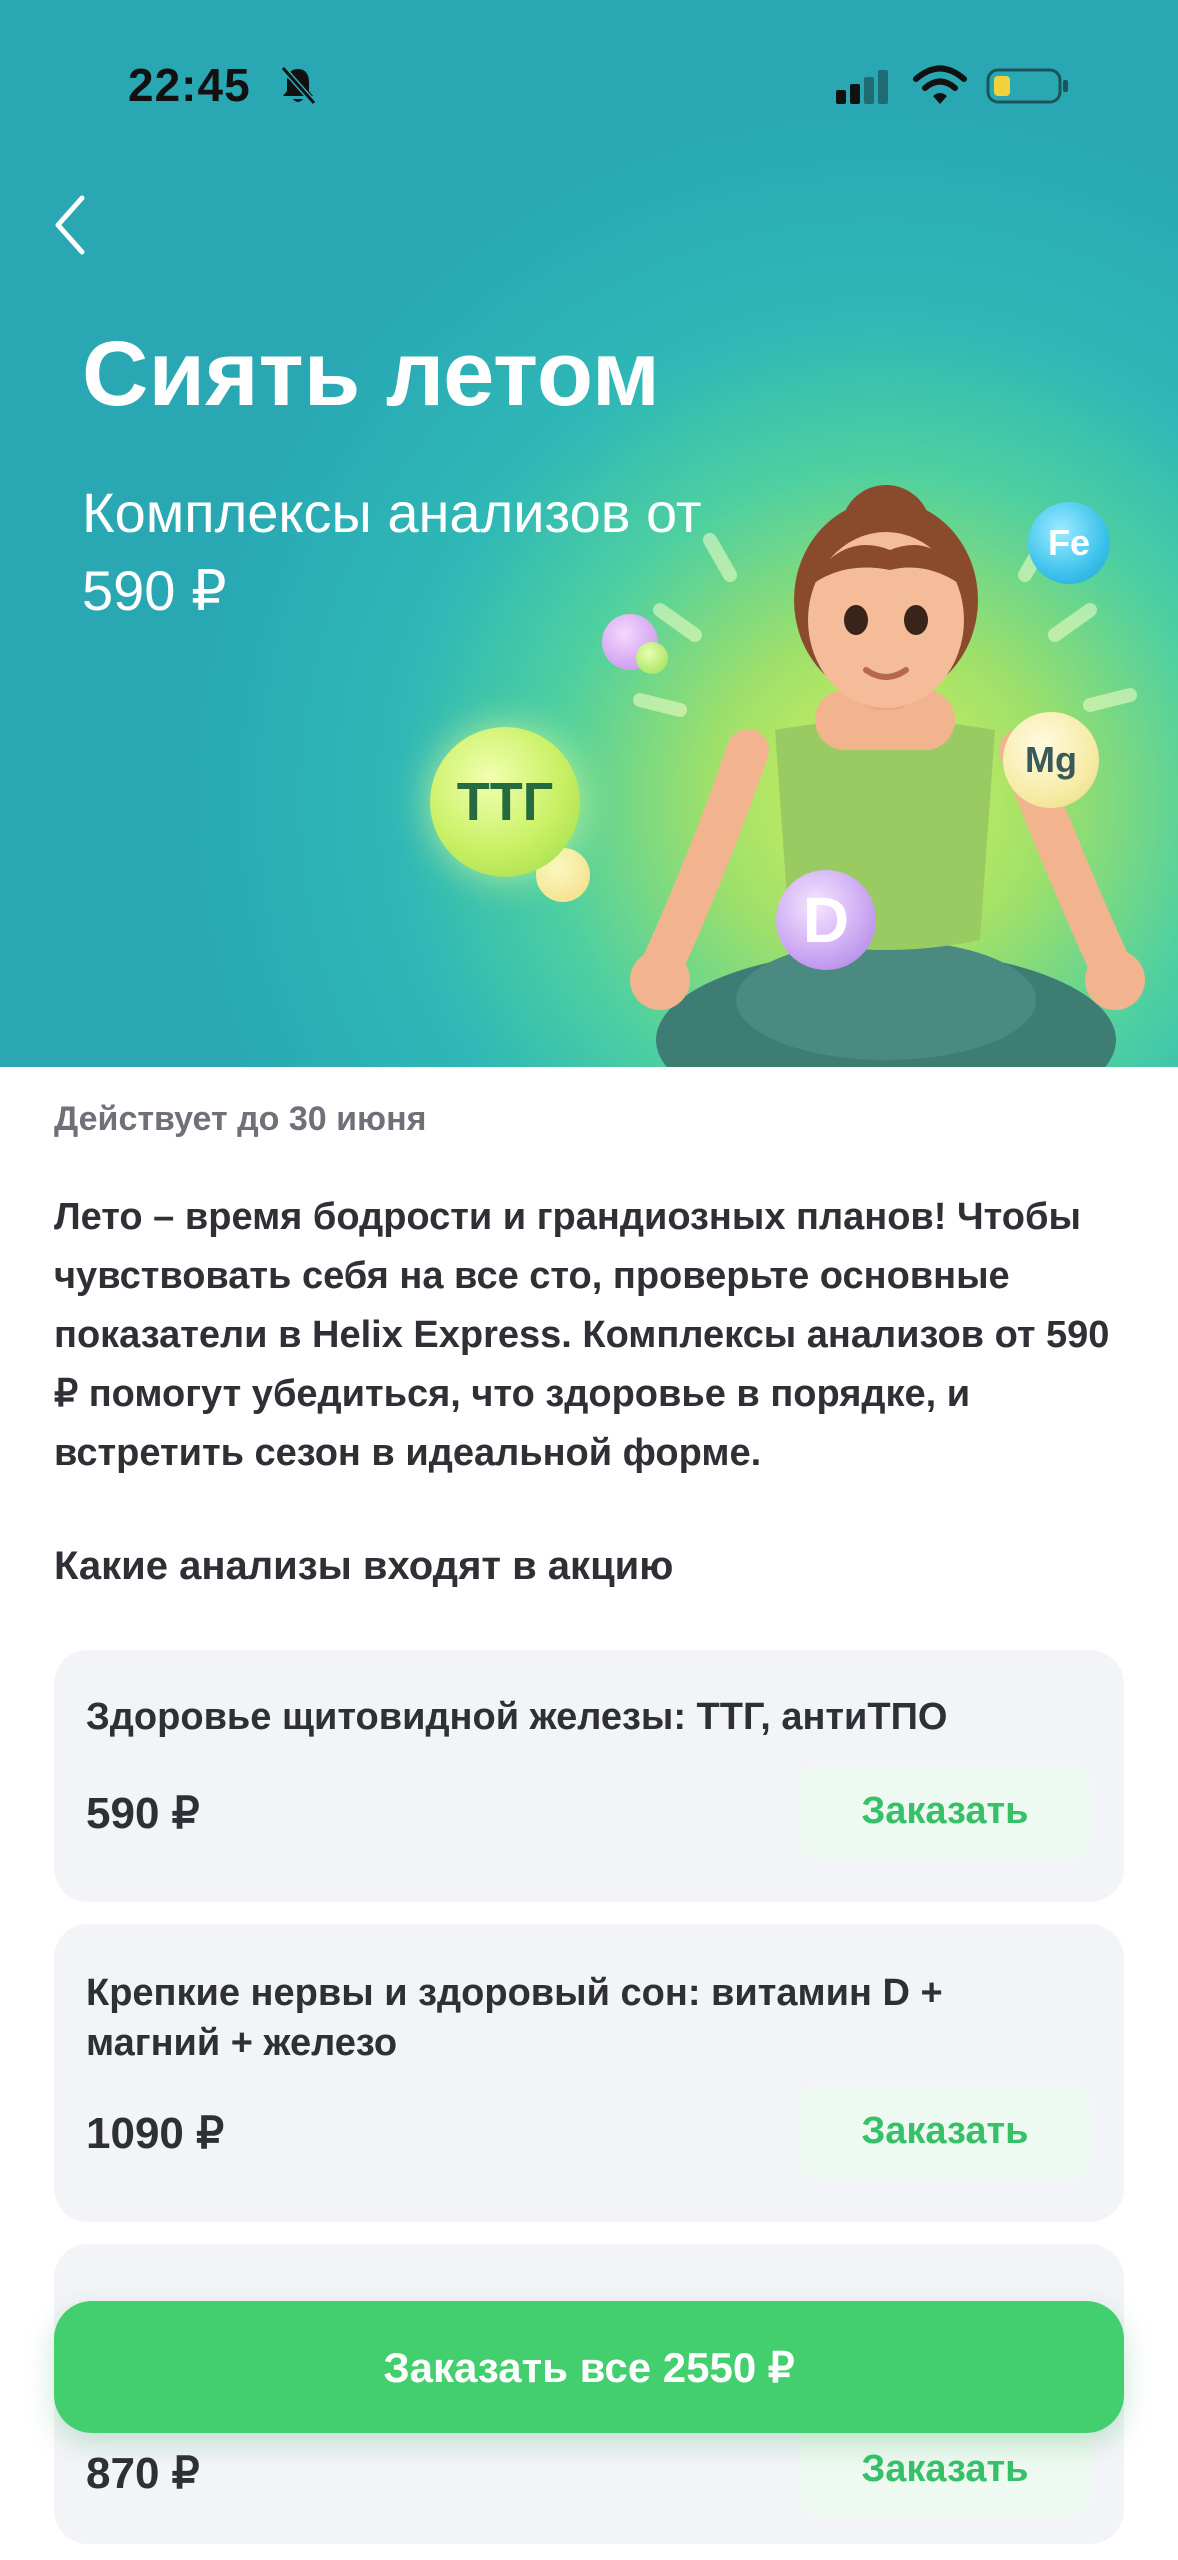 This screenshot has height=2560, width=1178. Describe the element at coordinates (589, 80) in the screenshot. I see `status-bar: 22:45` at that location.